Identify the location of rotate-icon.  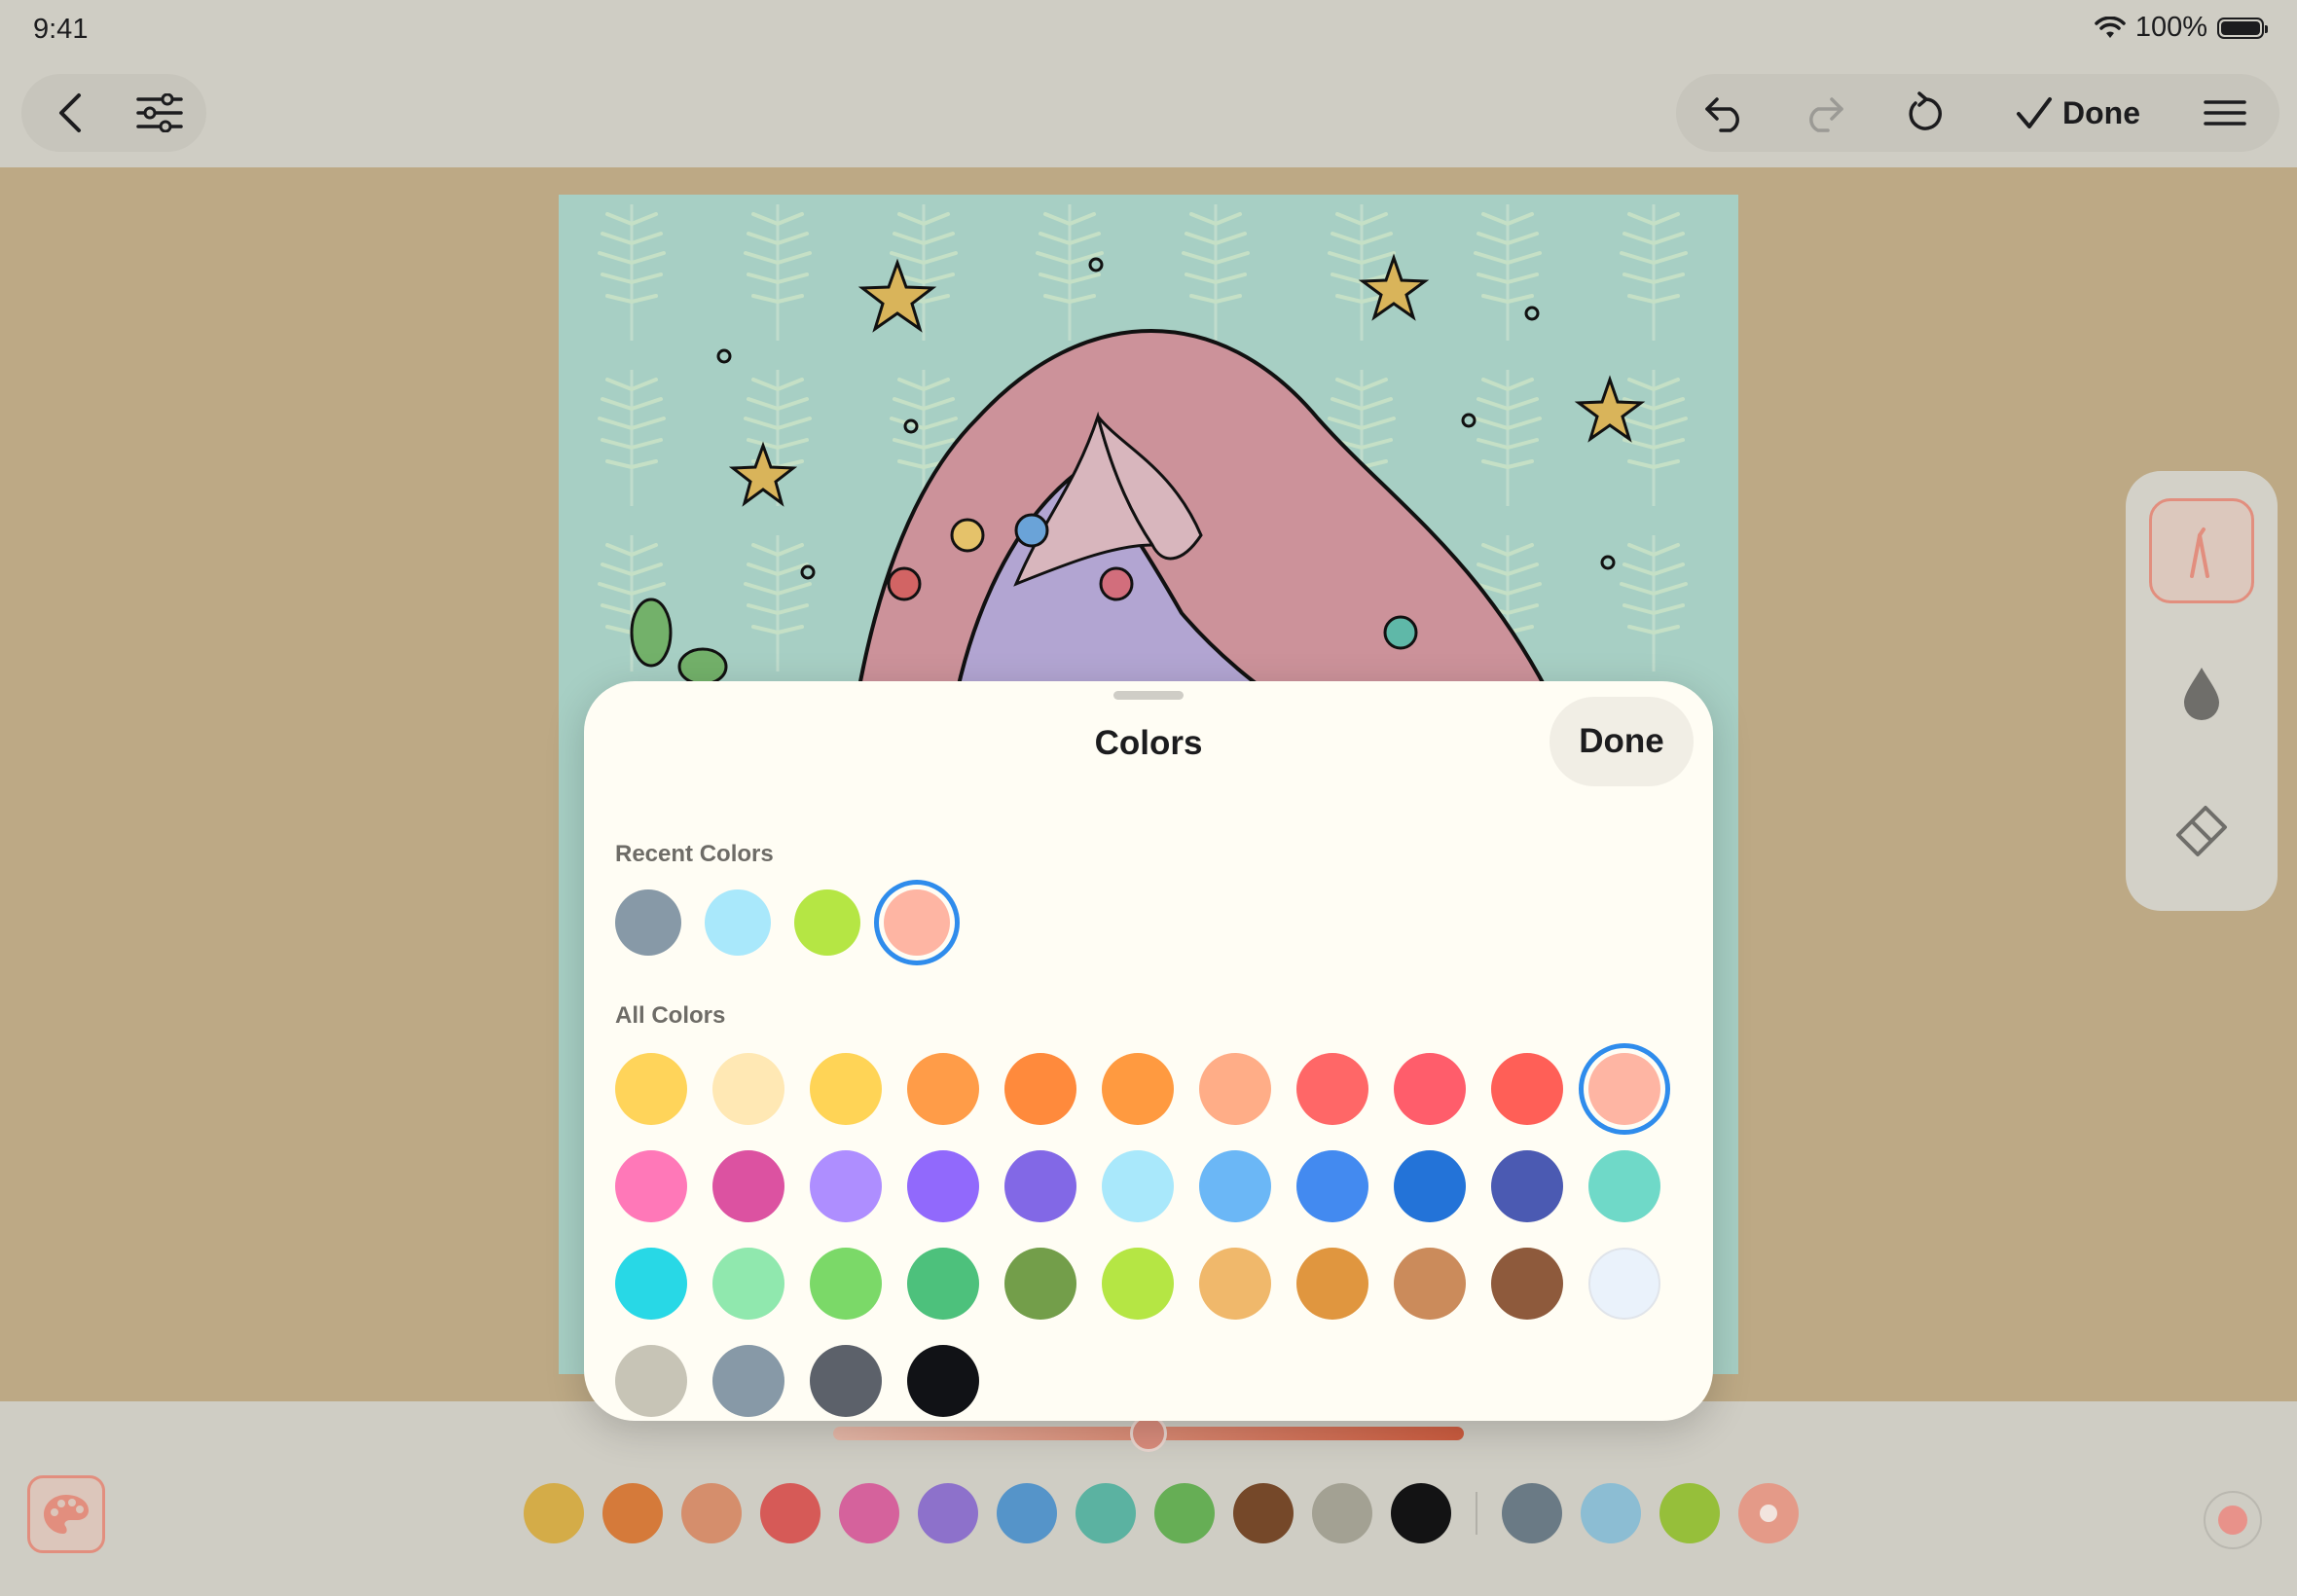
(1925, 110).